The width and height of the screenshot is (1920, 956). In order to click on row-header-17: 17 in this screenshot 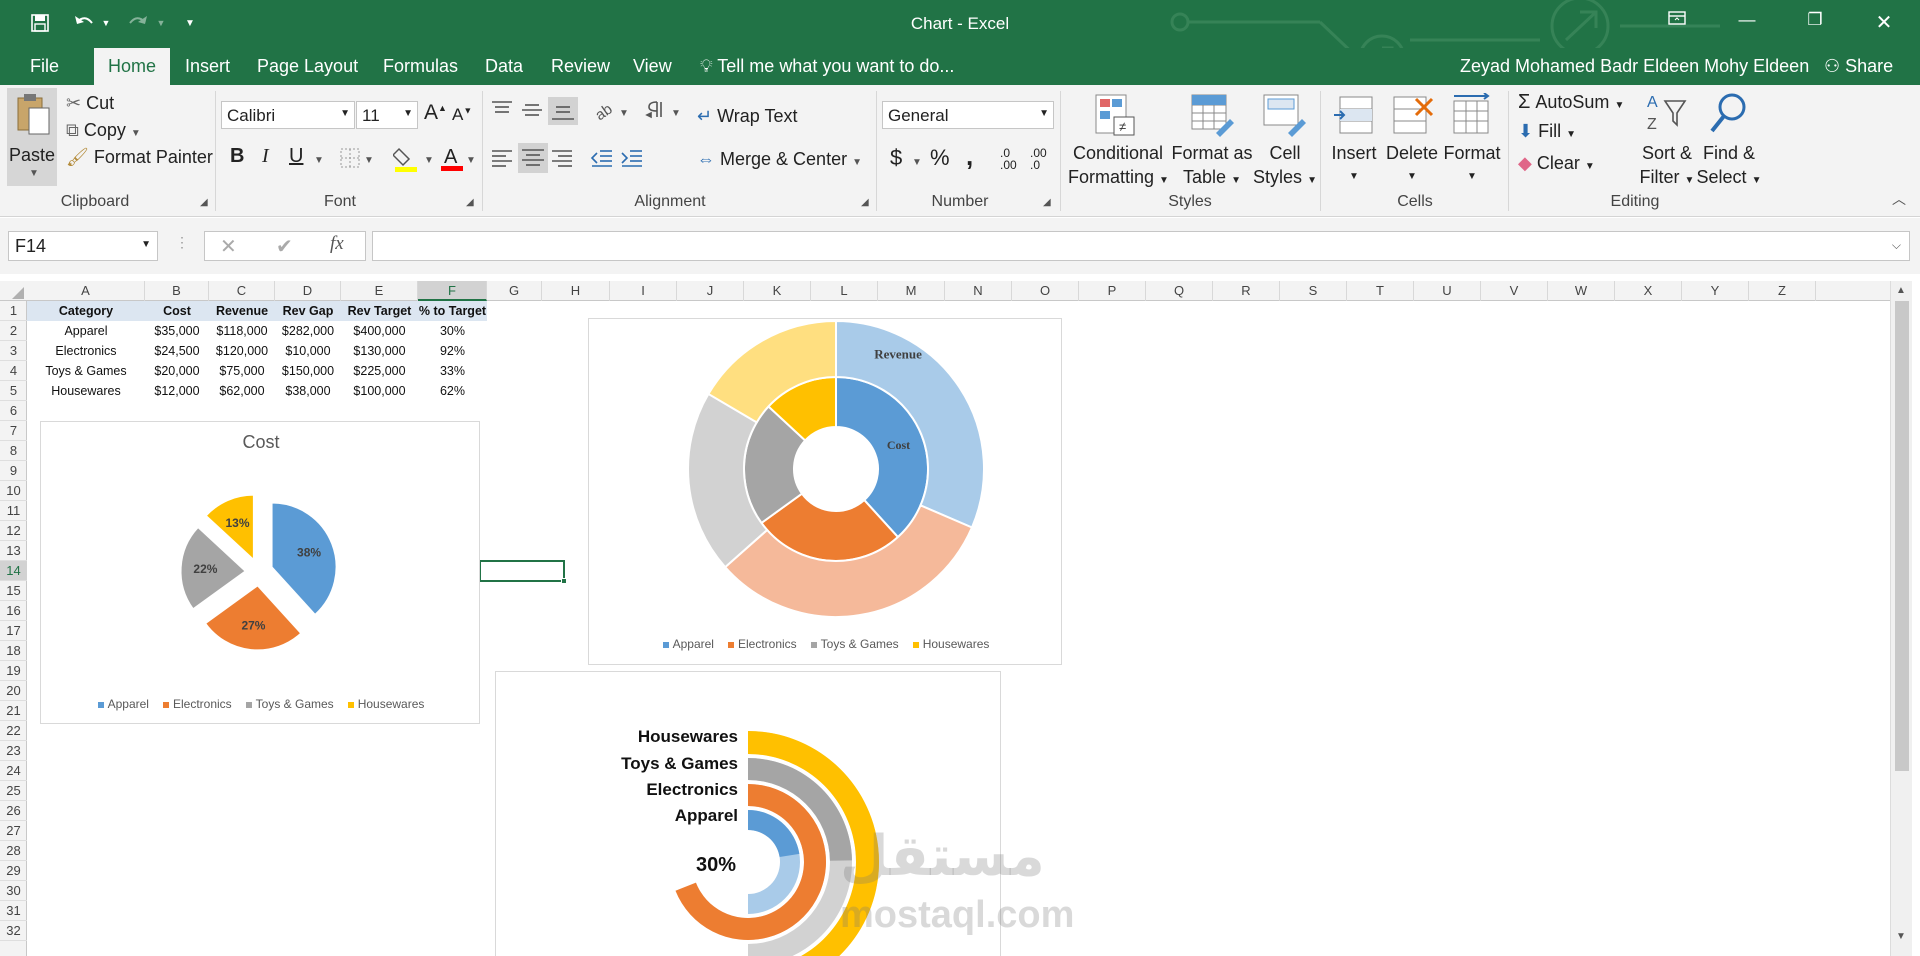, I will do `click(13, 631)`.